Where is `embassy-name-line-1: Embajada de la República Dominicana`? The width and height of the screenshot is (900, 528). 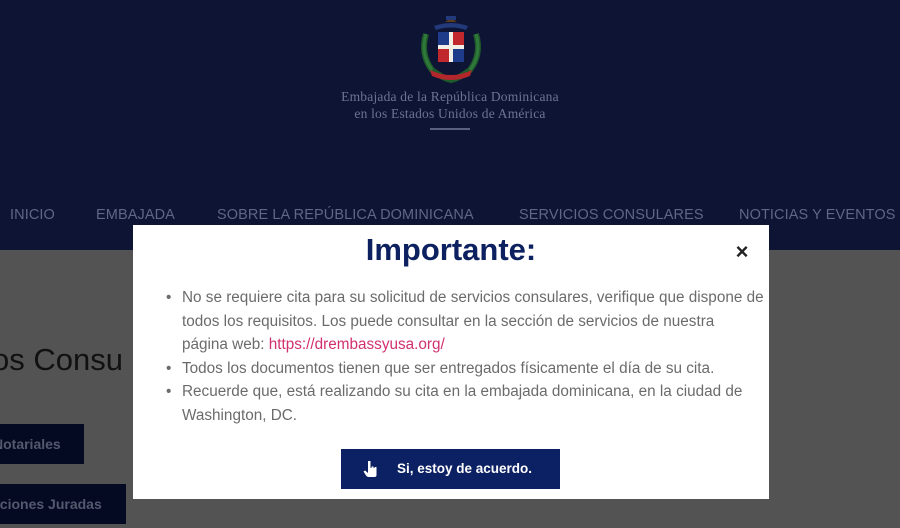
embassy-name-line-1: Embajada de la República Dominicana is located at coordinates (450, 96).